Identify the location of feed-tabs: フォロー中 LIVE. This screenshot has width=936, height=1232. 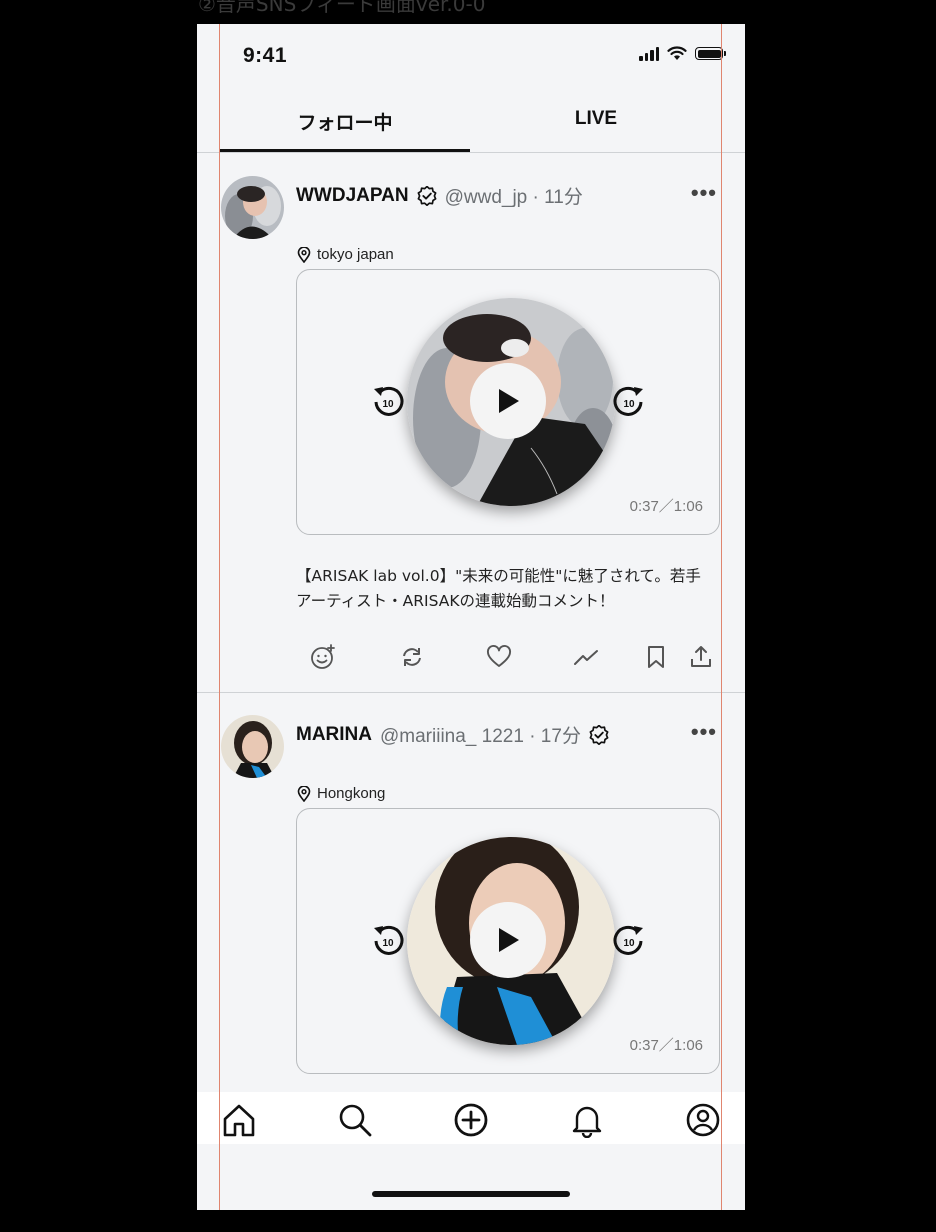
(471, 123).